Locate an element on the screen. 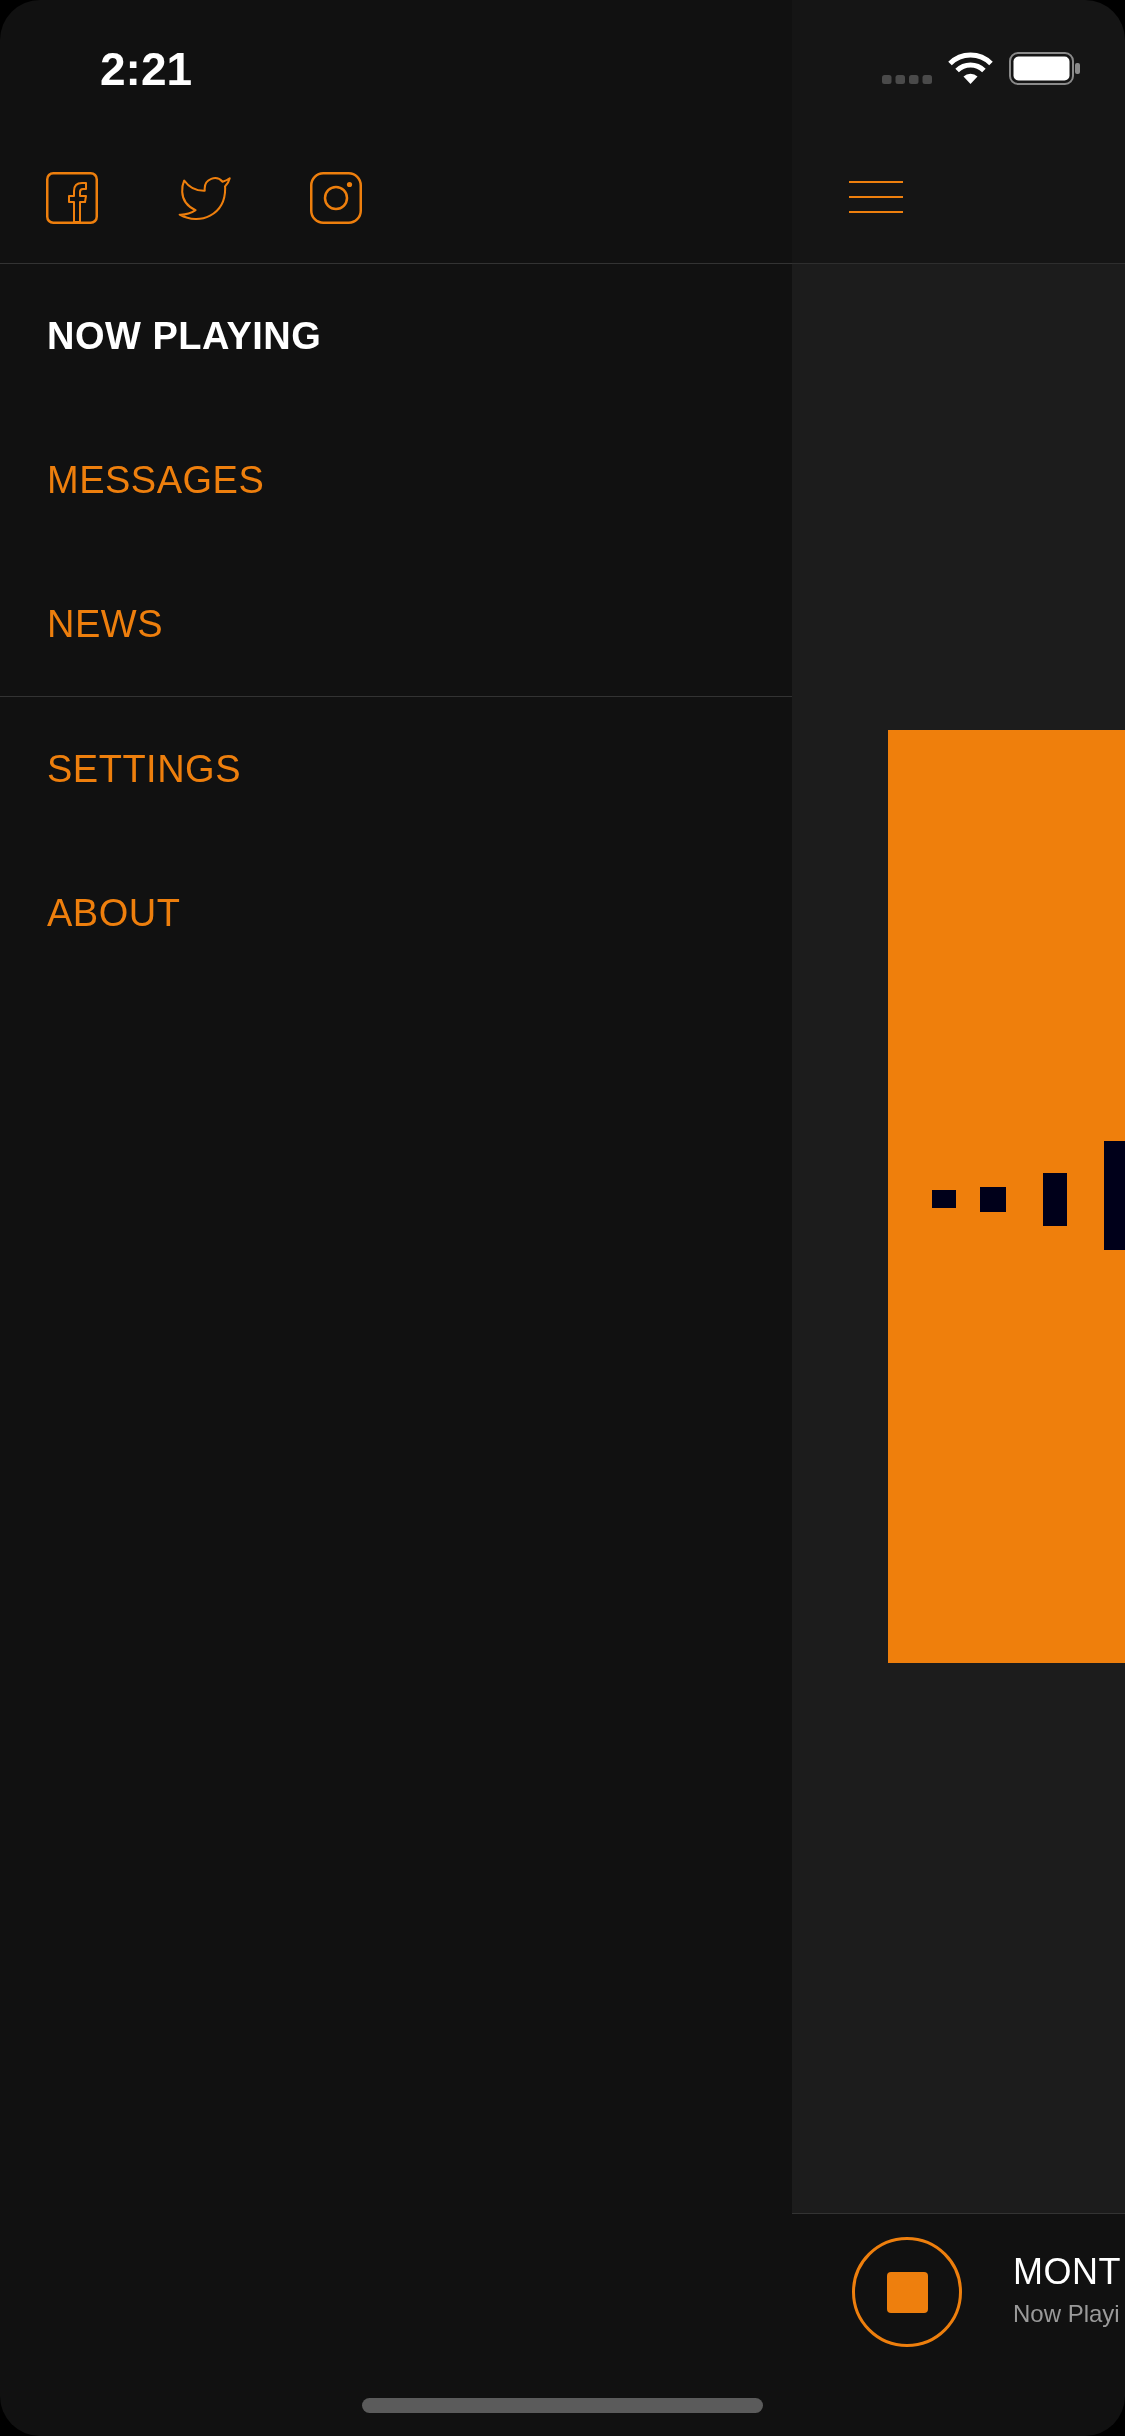  menu-item: NEWS is located at coordinates (105, 624).